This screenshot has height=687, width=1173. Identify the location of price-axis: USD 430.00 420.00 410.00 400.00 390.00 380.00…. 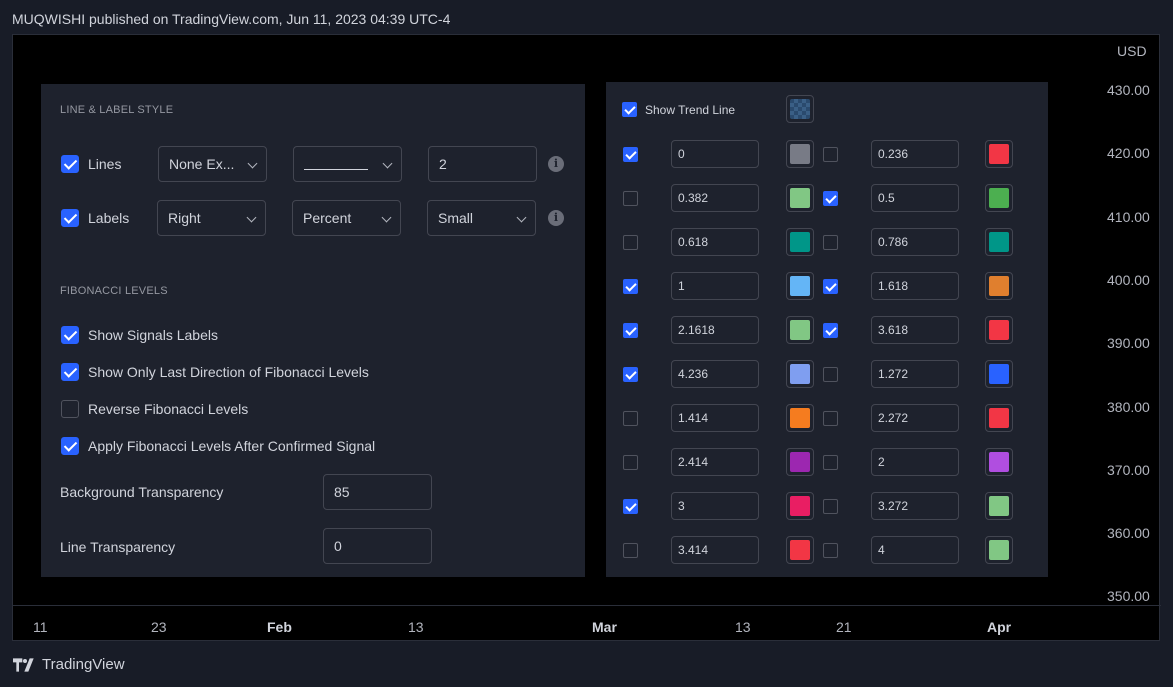
(1131, 320).